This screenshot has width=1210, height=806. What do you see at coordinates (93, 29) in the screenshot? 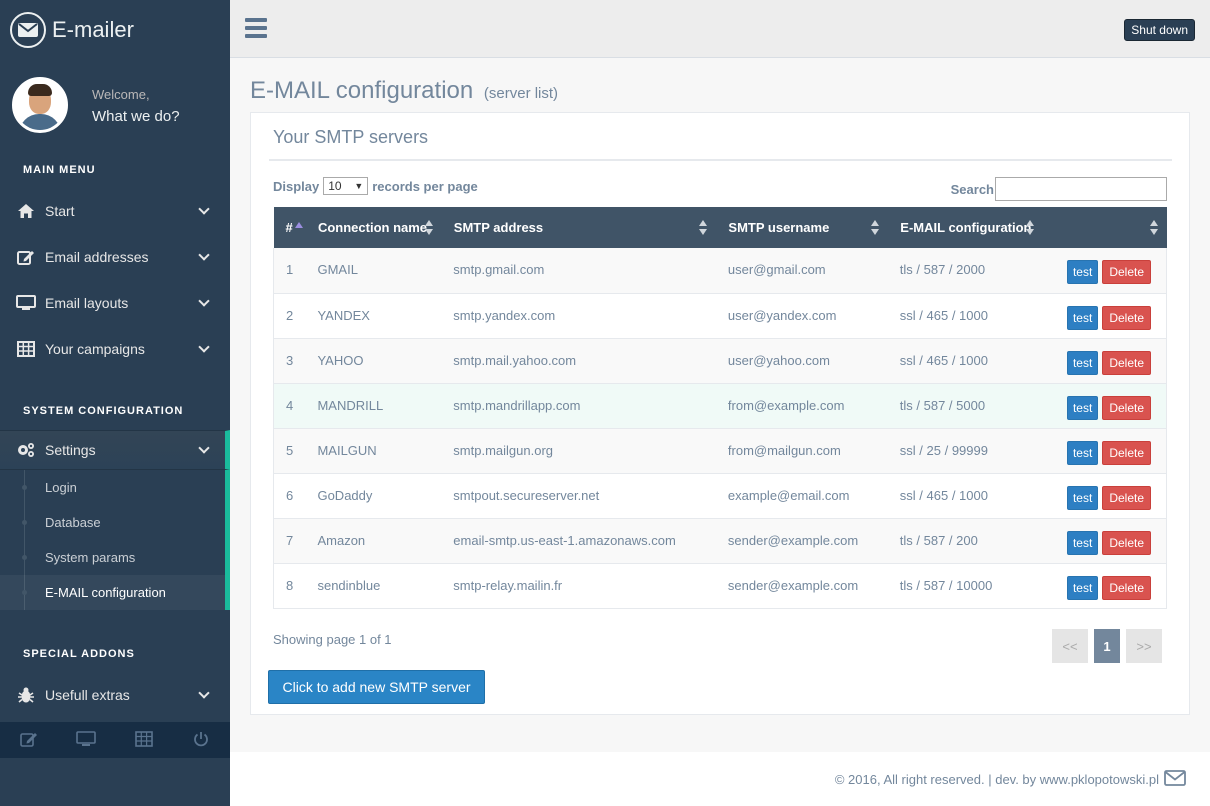
I see `brand-title: E-mailer` at bounding box center [93, 29].